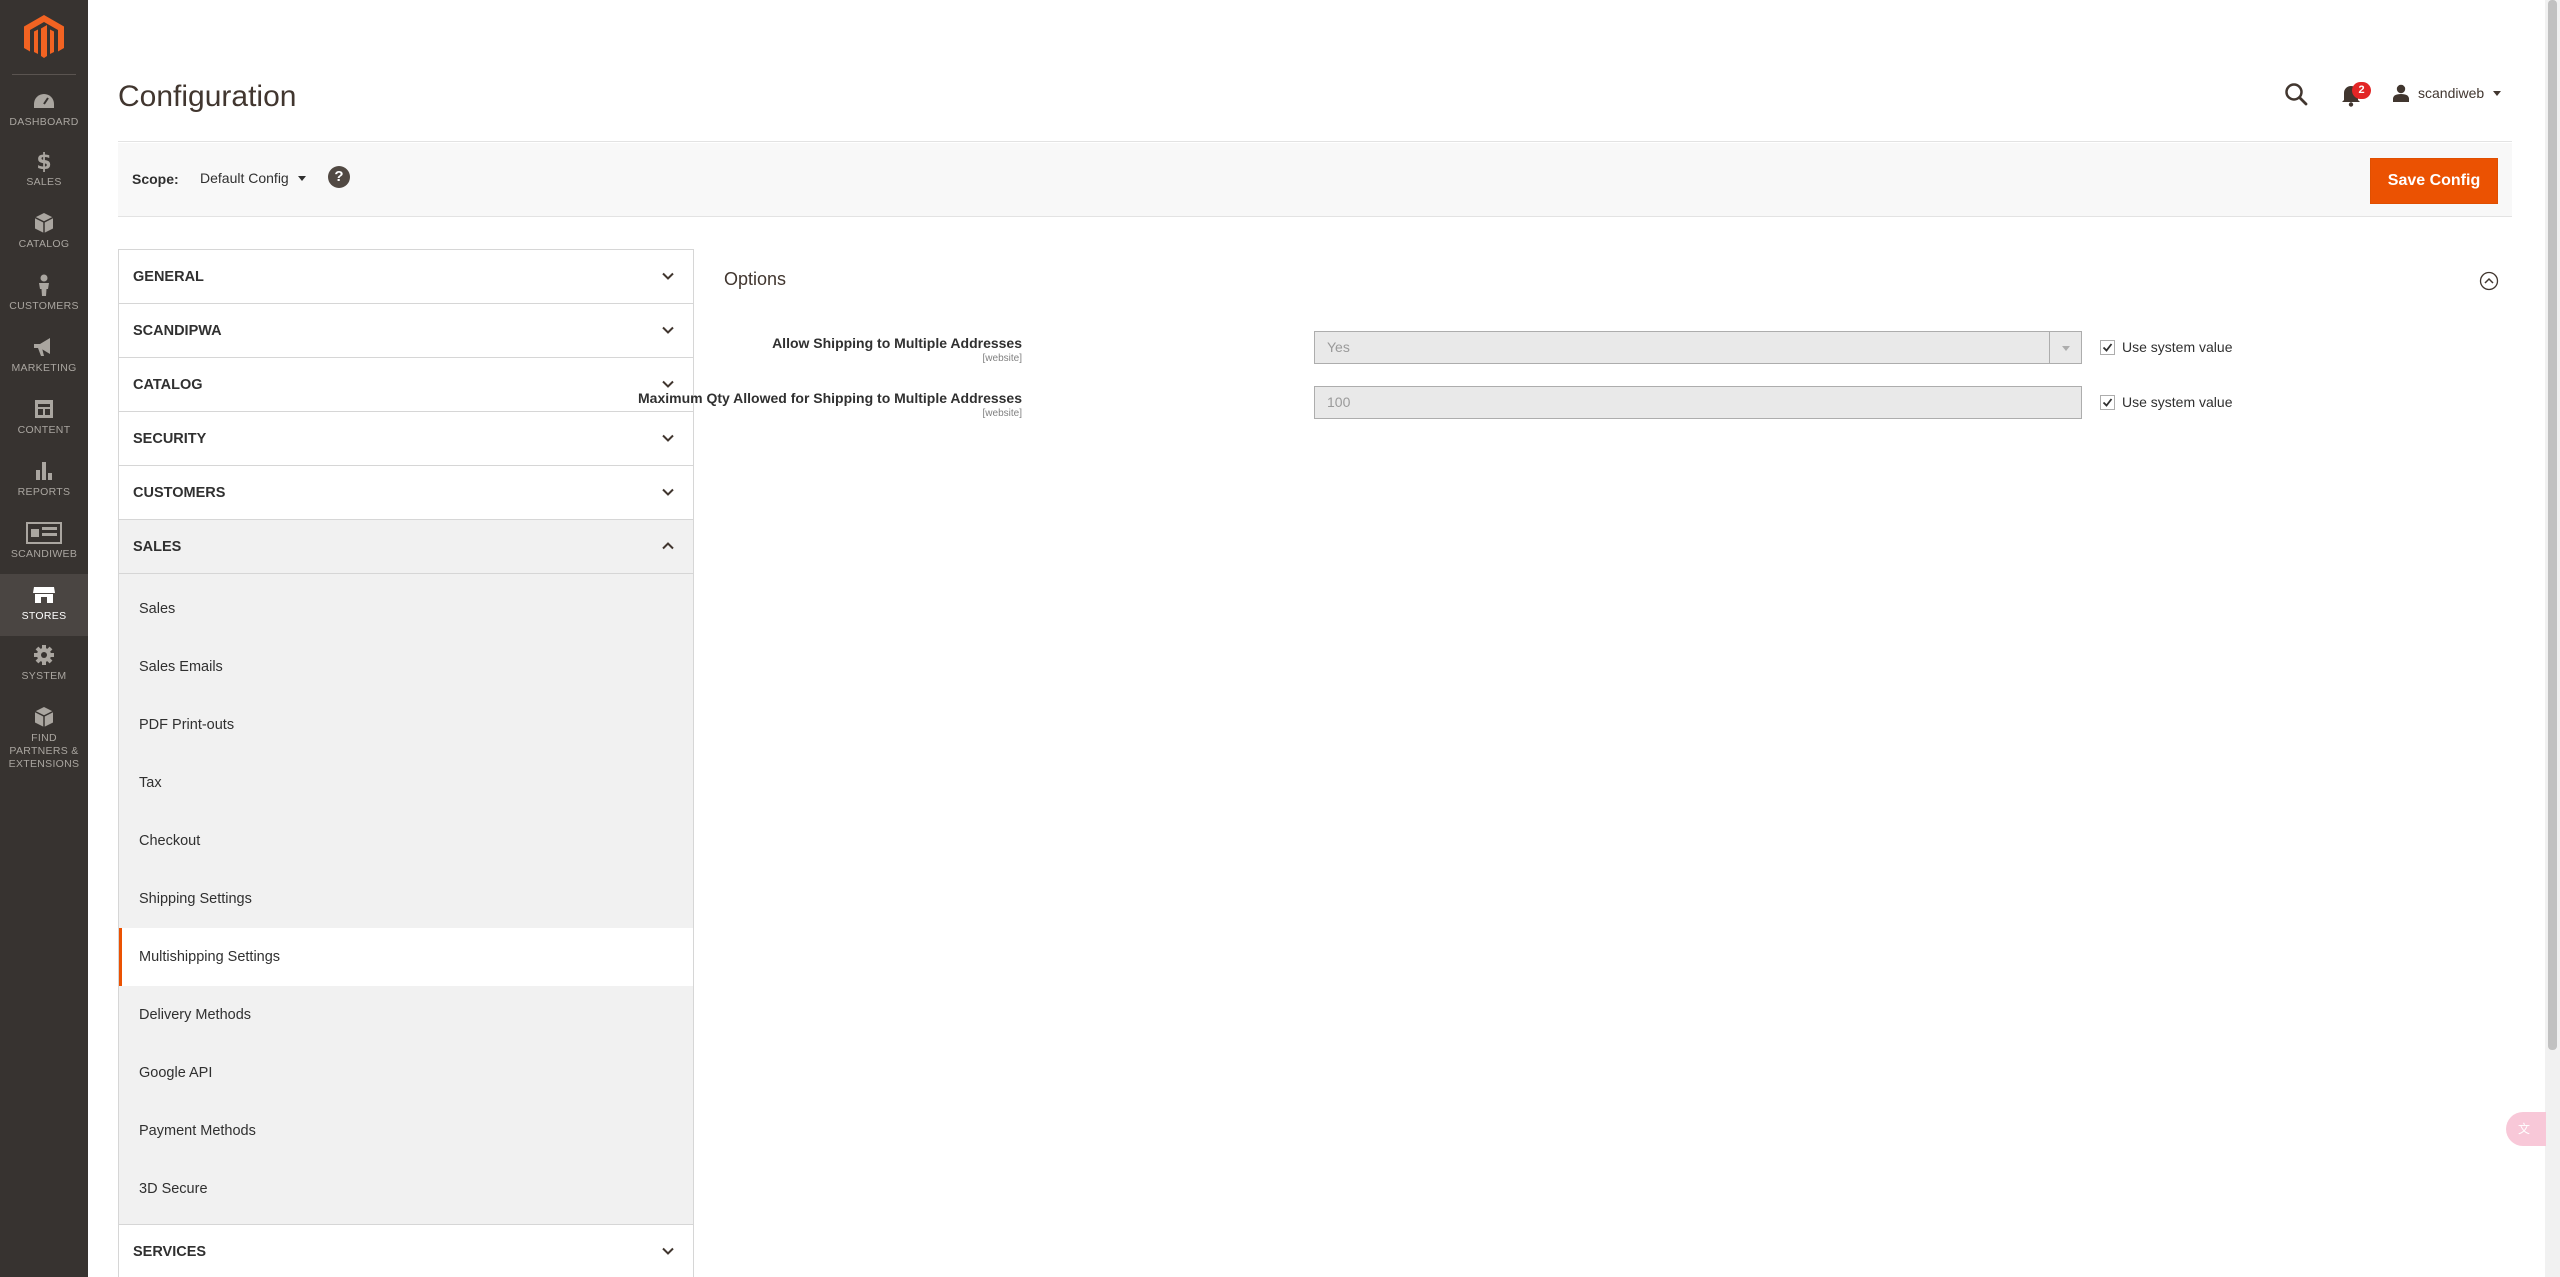 Image resolution: width=2560 pixels, height=1277 pixels. Describe the element at coordinates (44, 285) in the screenshot. I see `person-icon` at that location.